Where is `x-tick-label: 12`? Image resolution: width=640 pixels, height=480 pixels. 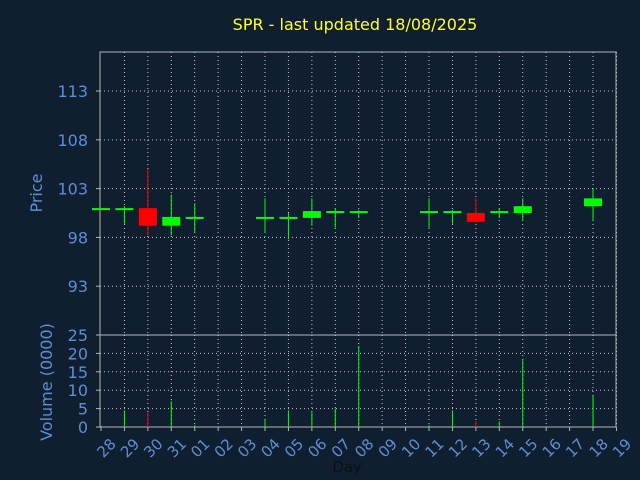 x-tick-label: 12 is located at coordinates (458, 448).